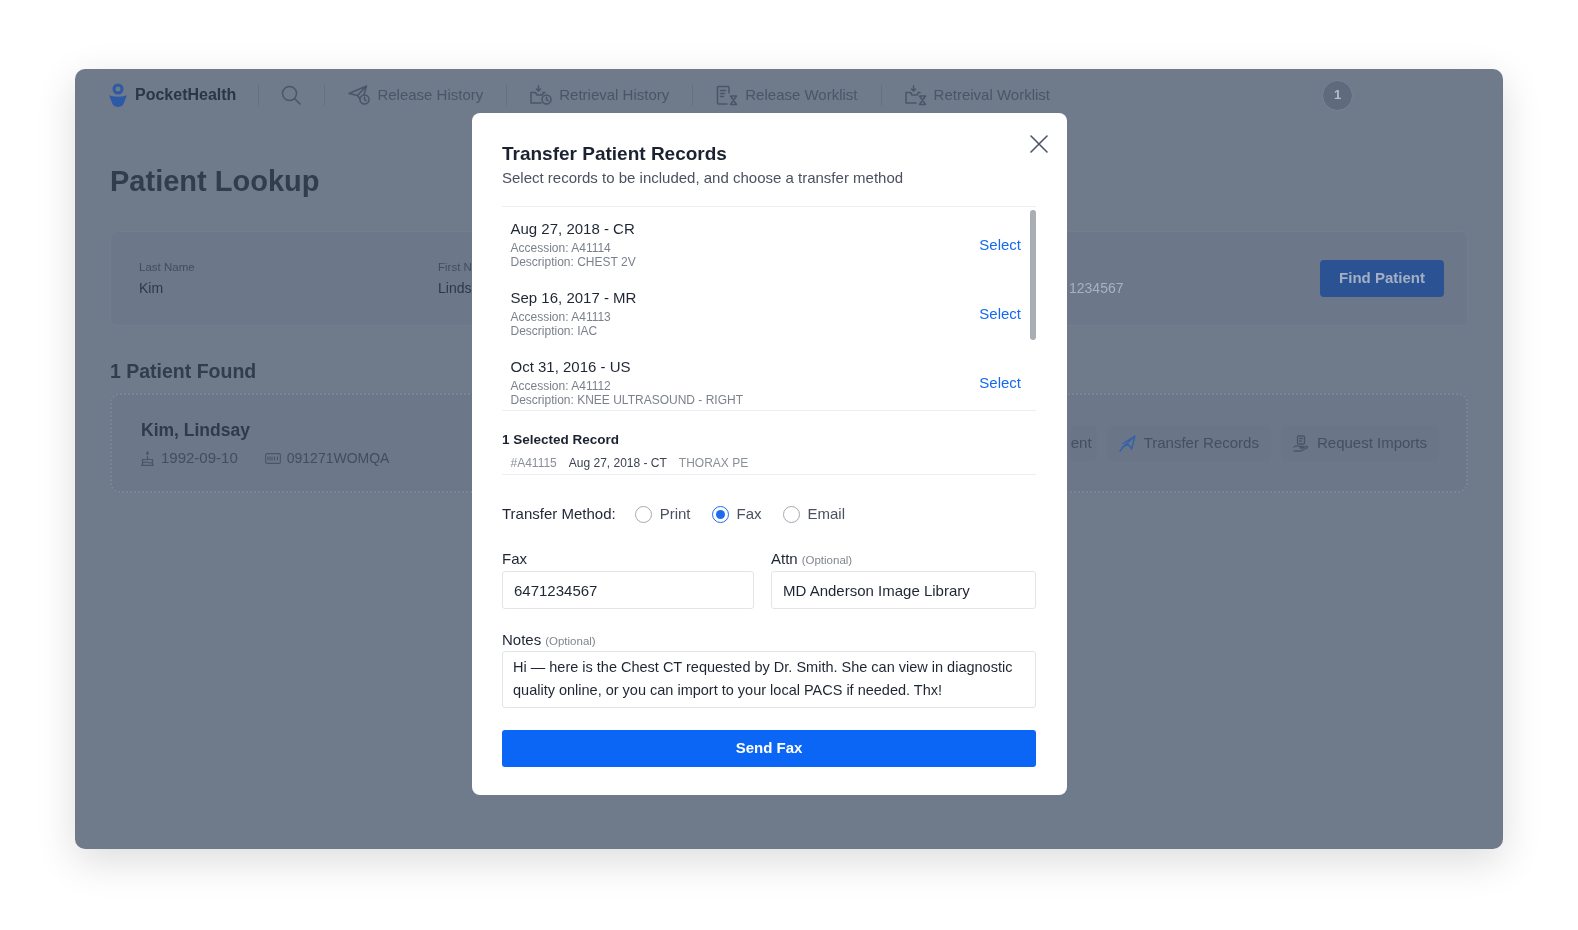  Describe the element at coordinates (769, 748) in the screenshot. I see `send-fax-button: Send Fax` at that location.